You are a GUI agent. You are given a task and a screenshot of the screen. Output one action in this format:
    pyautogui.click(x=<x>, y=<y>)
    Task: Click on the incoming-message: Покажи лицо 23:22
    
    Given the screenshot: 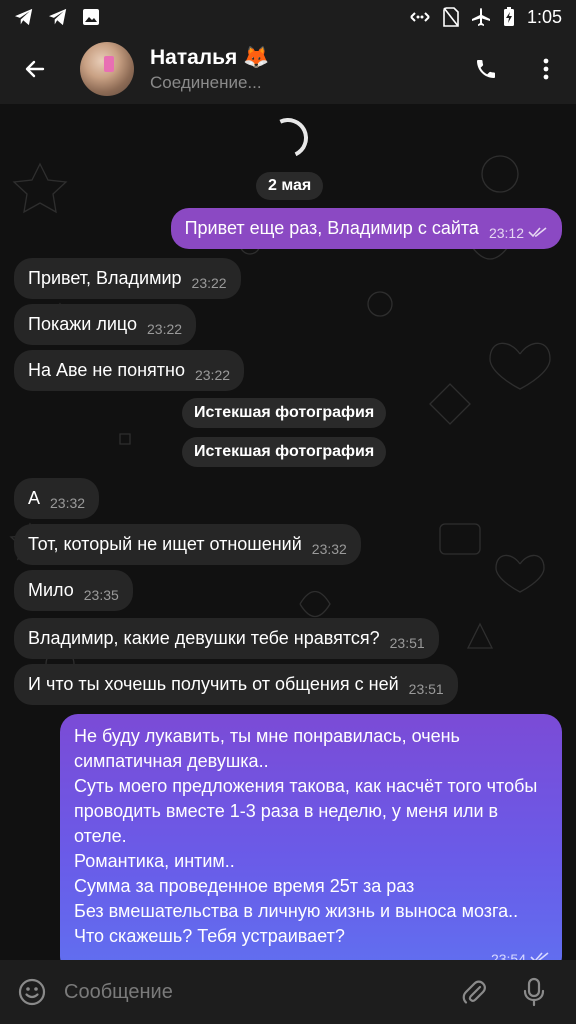 What is the action you would take?
    pyautogui.click(x=105, y=324)
    